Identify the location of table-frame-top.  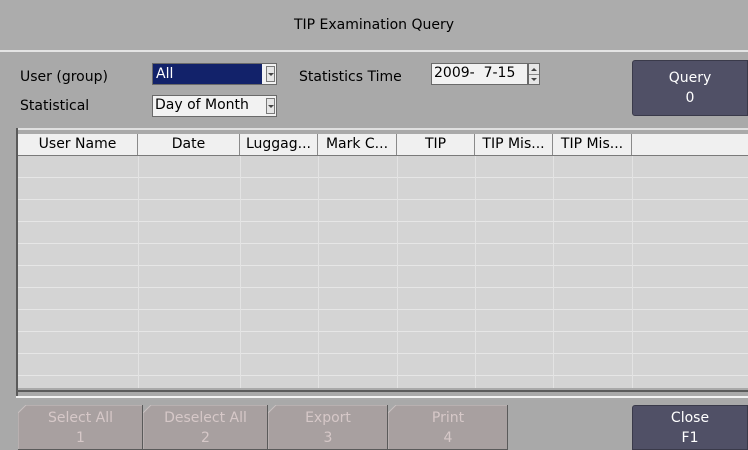
(383, 129).